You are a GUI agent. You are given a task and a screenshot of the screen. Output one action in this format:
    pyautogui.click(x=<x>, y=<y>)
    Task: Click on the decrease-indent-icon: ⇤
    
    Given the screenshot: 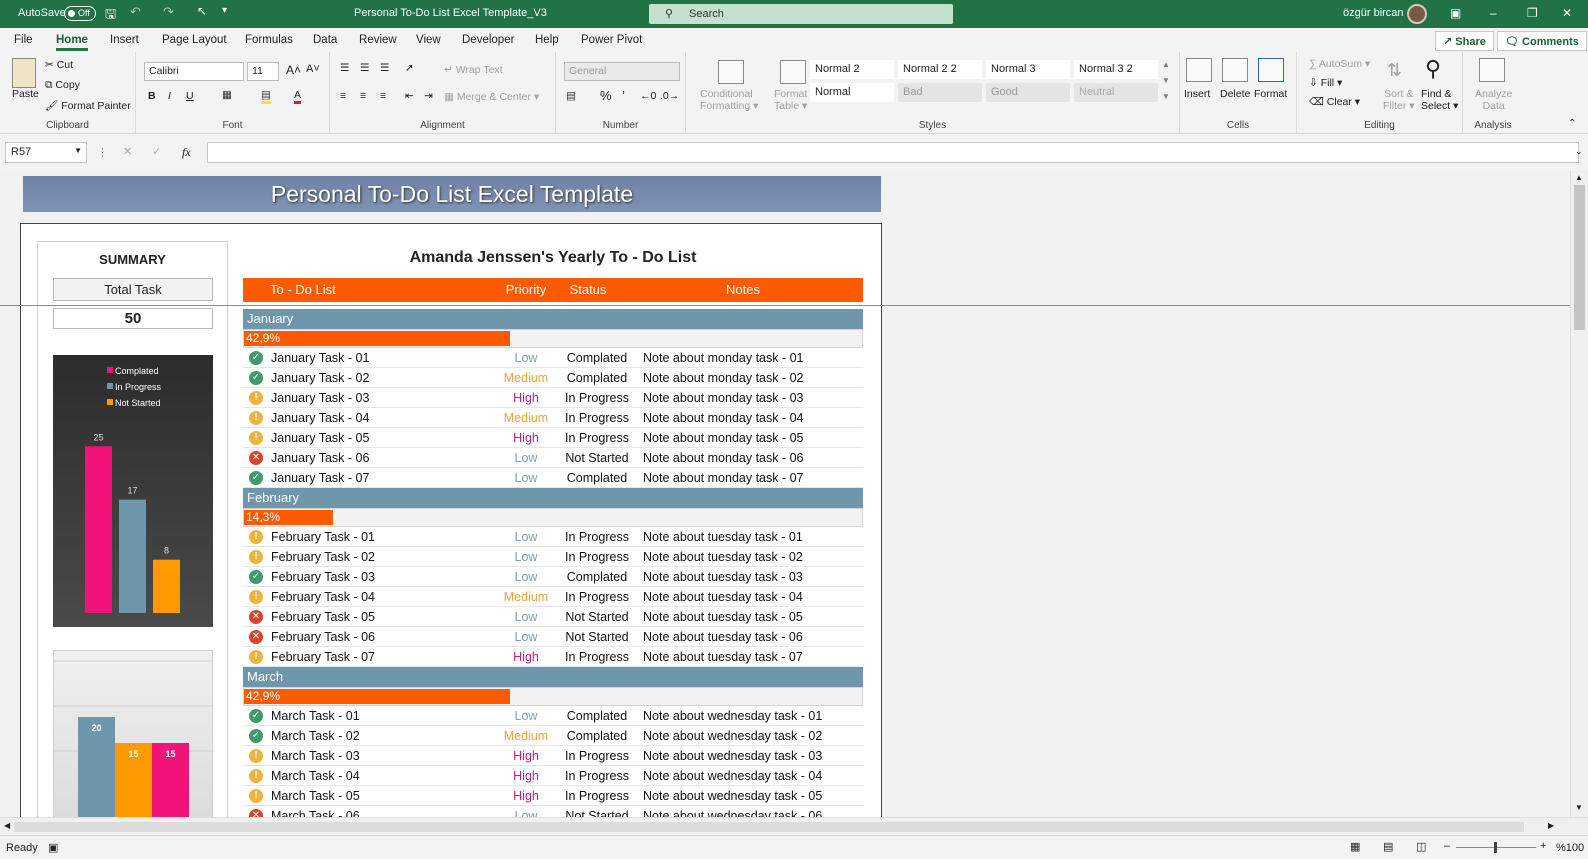 What is the action you would take?
    pyautogui.click(x=409, y=96)
    